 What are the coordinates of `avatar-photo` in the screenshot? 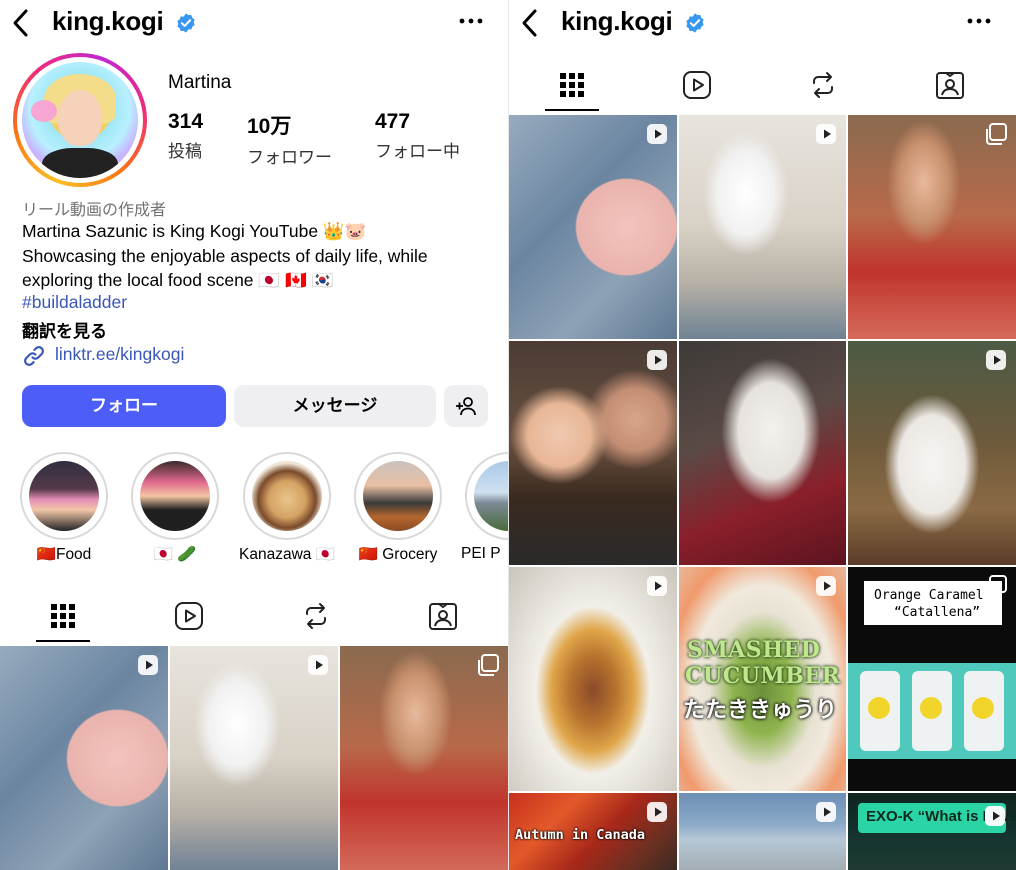 It's located at (80, 120).